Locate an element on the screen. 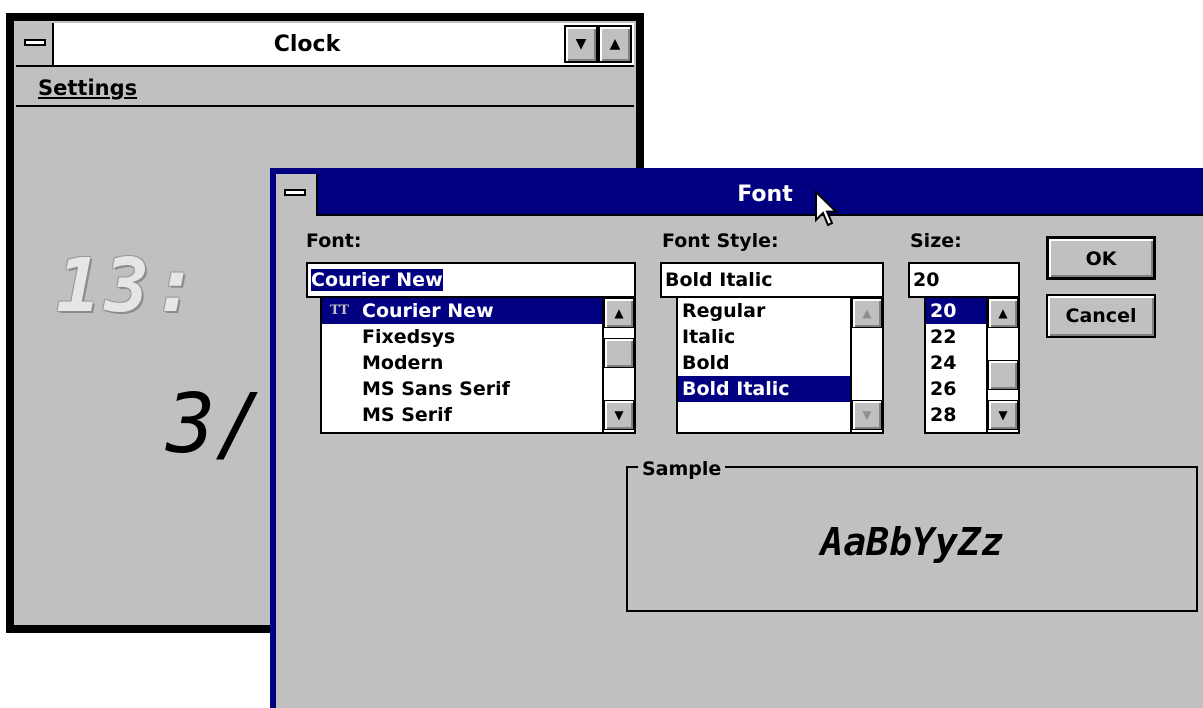 The width and height of the screenshot is (1203, 708). list-item: MS Serif is located at coordinates (462, 415).